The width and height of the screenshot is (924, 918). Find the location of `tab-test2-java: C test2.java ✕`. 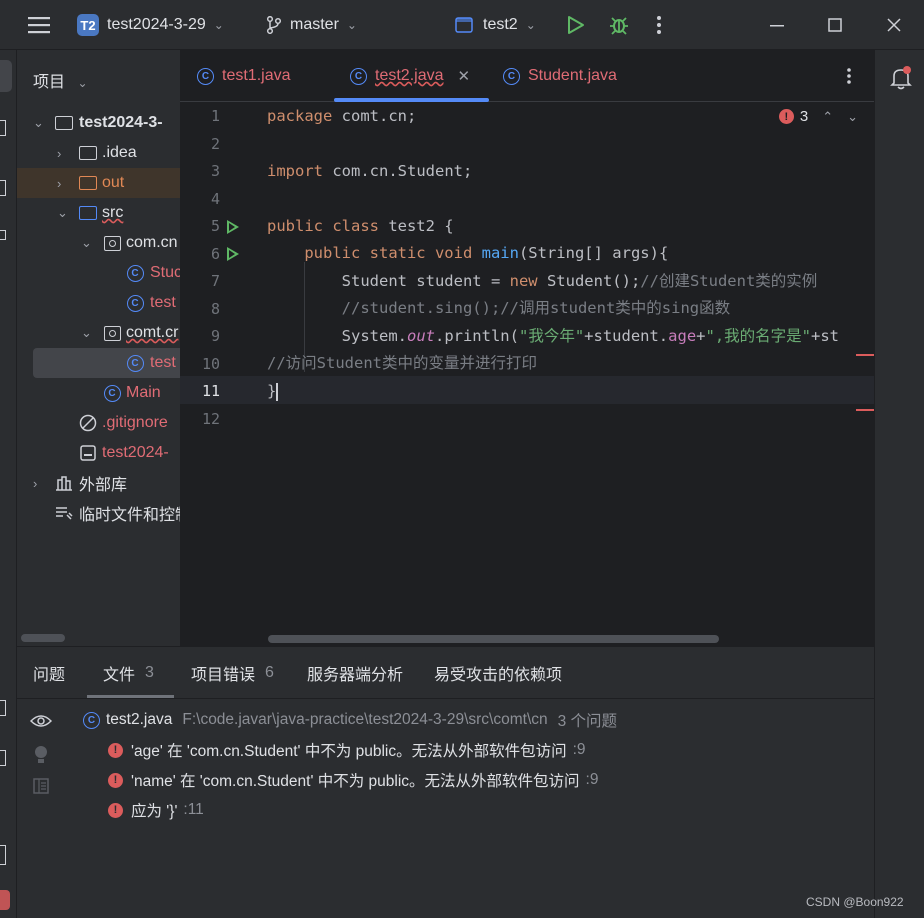

tab-test2-java: C test2.java ✕ is located at coordinates (410, 76).